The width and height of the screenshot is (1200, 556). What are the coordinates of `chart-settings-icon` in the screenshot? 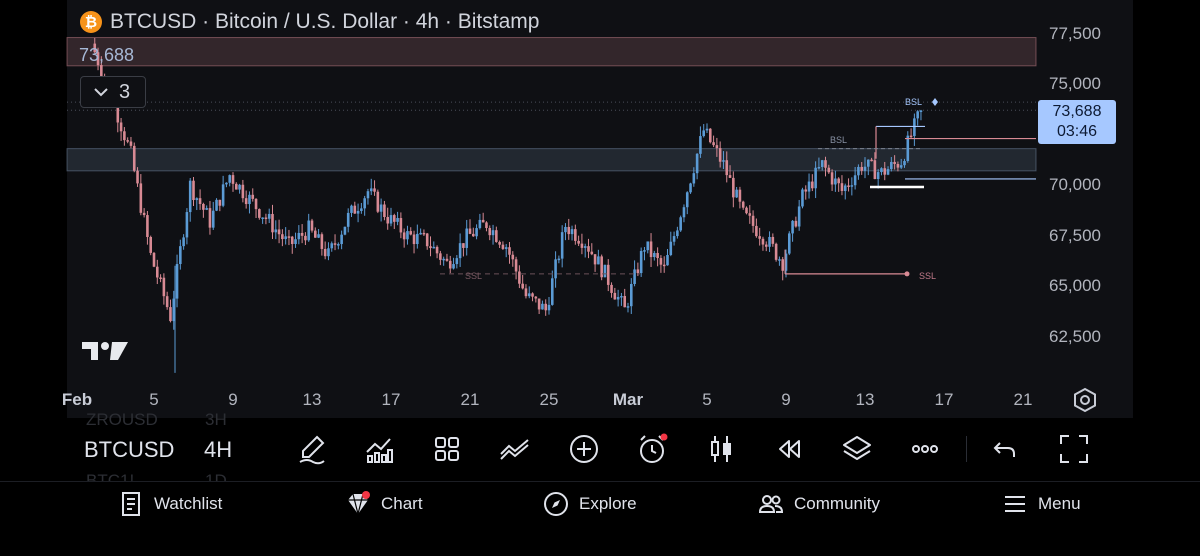 It's located at (1085, 400).